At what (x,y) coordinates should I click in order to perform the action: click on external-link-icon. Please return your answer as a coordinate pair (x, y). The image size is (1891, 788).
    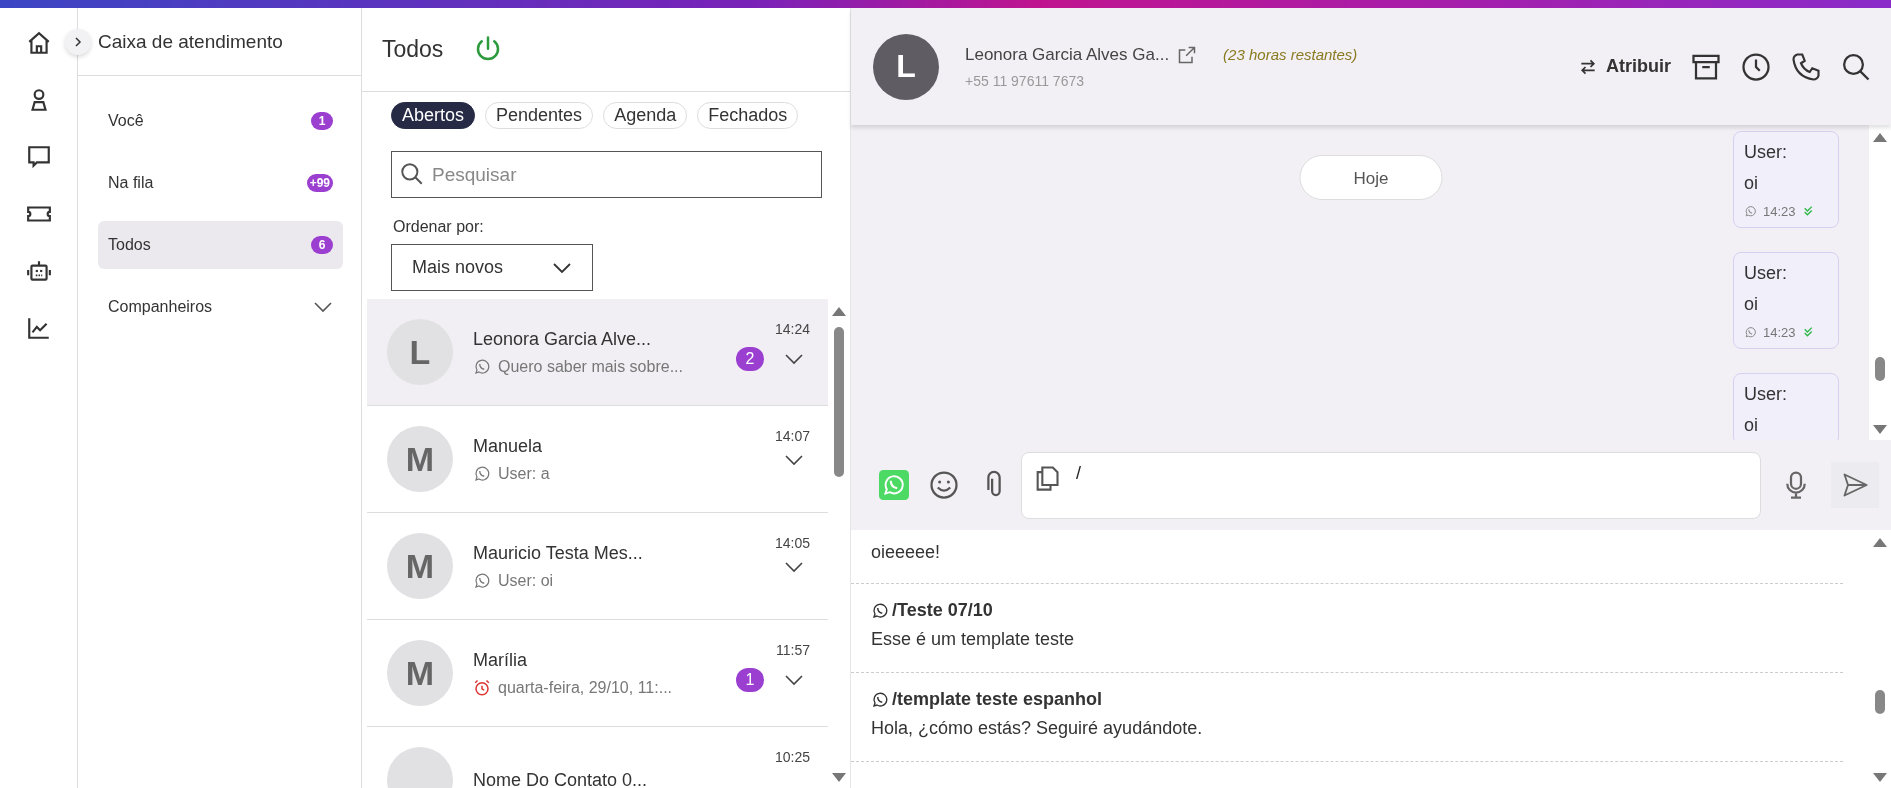
    Looking at the image, I should click on (1187, 54).